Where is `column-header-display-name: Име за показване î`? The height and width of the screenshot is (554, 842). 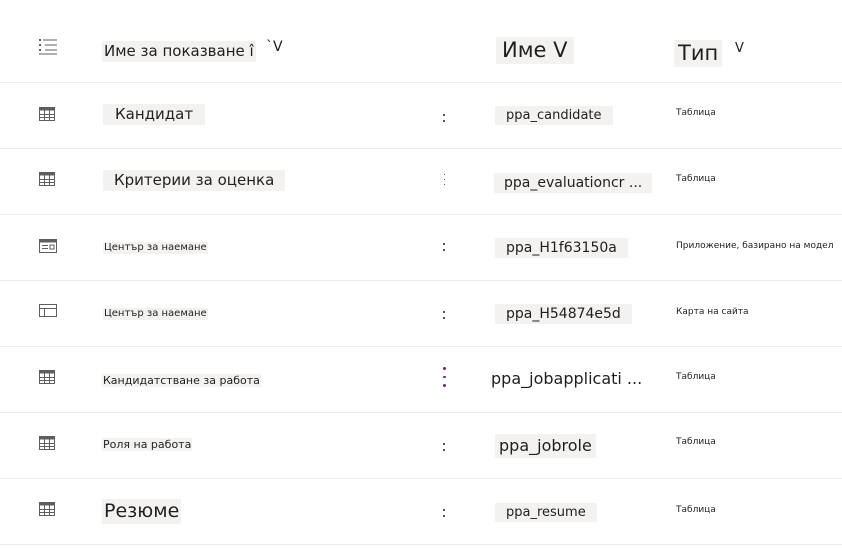 column-header-display-name: Име за показване î is located at coordinates (179, 51).